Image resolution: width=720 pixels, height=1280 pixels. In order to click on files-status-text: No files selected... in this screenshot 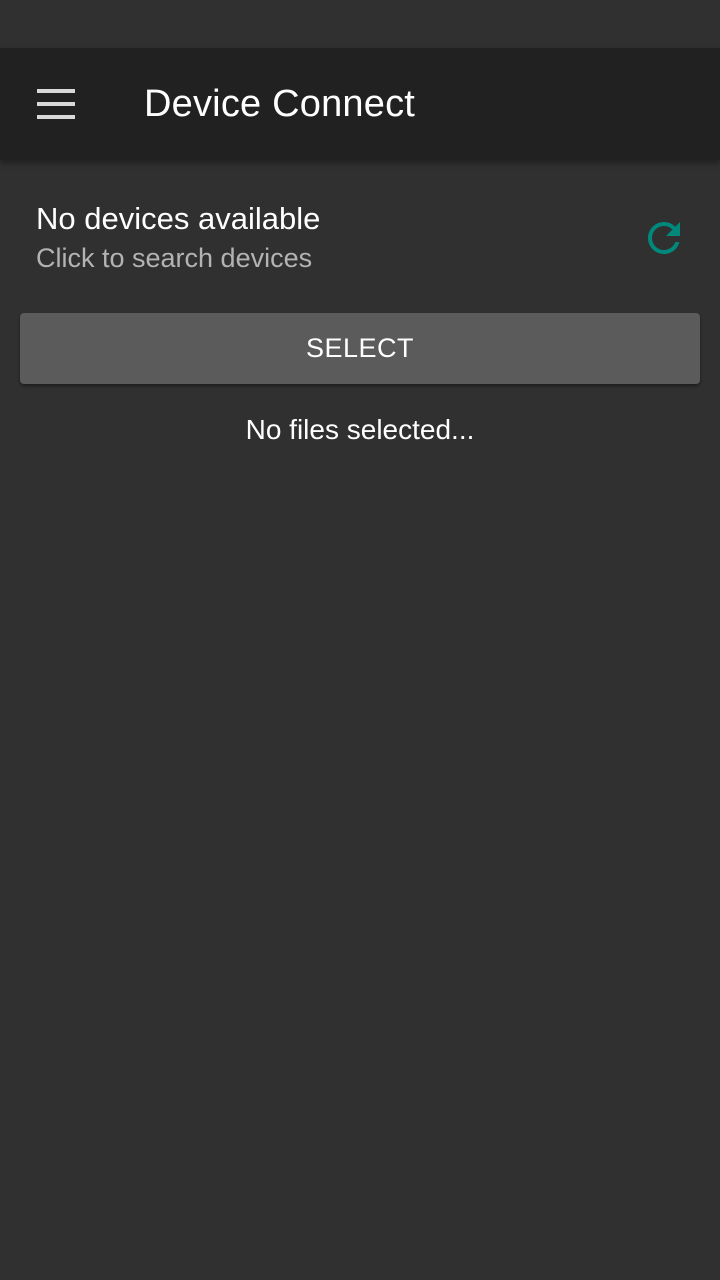, I will do `click(360, 429)`.